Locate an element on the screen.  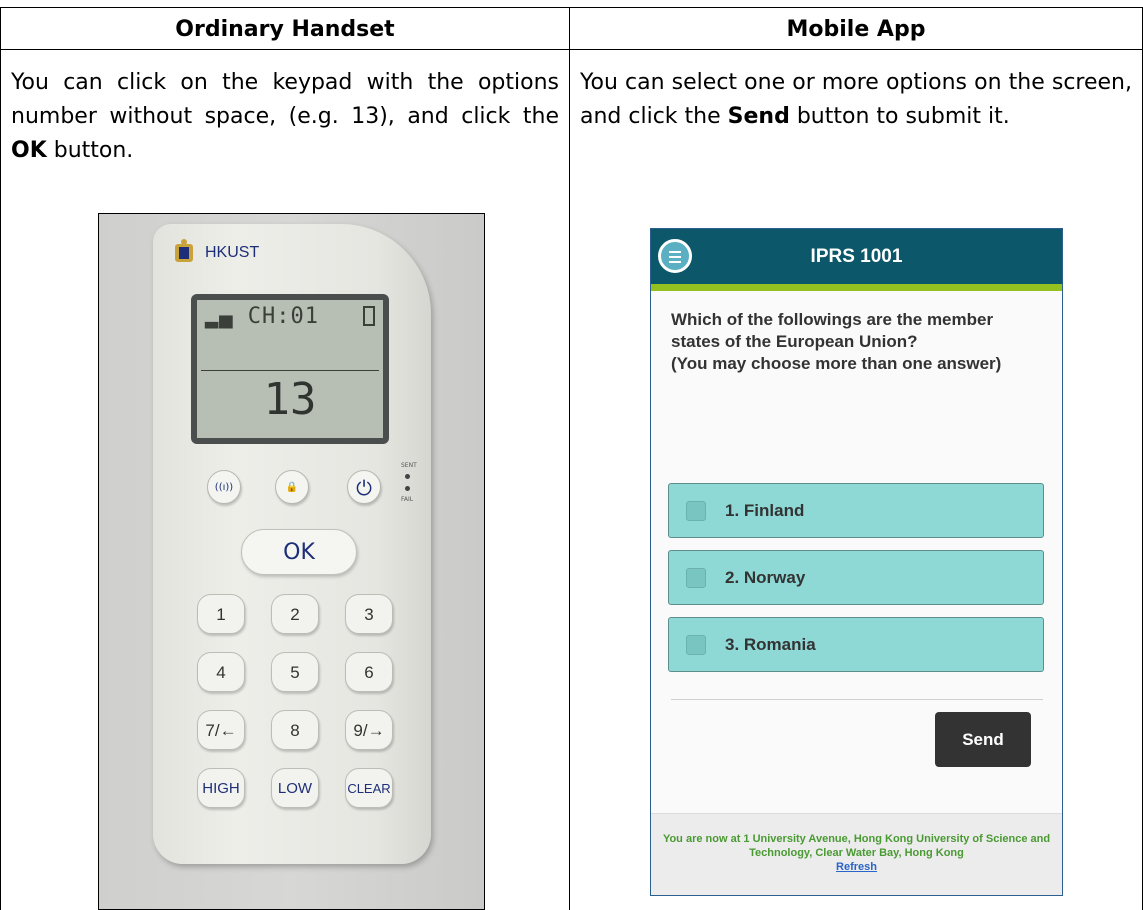
key-5: 5 is located at coordinates (295, 672).